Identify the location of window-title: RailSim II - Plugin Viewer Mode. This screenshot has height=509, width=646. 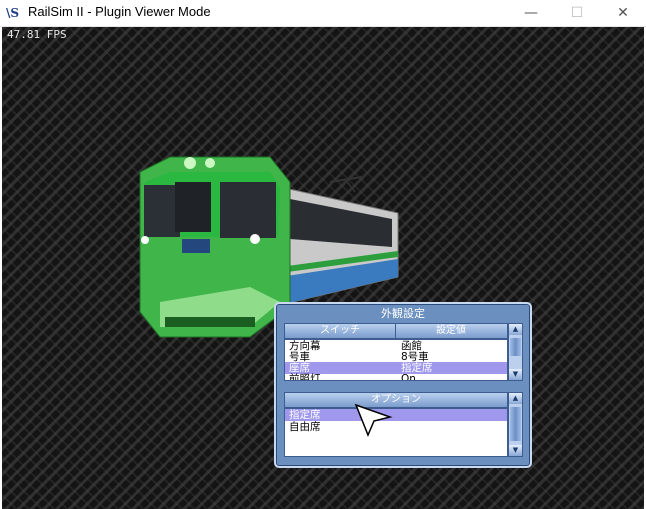
(119, 11).